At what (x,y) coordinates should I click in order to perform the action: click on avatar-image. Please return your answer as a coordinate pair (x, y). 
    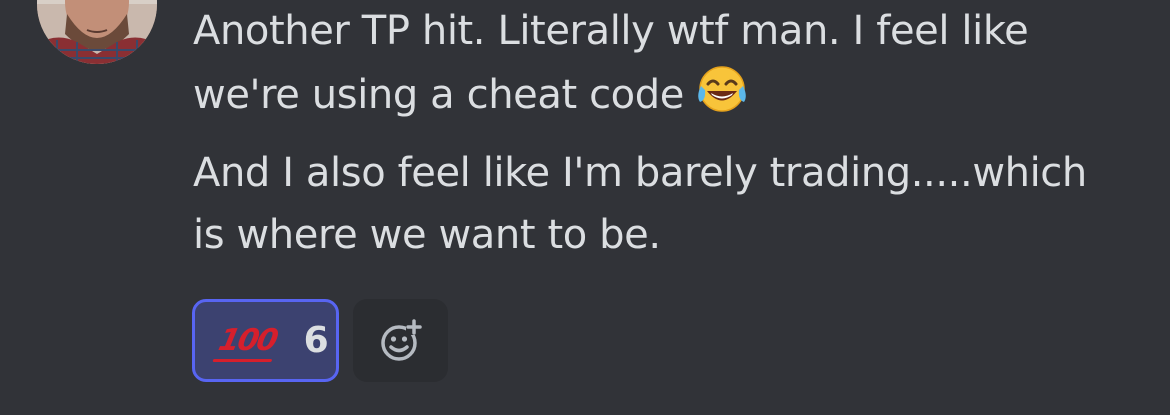
    Looking at the image, I should click on (97, 32).